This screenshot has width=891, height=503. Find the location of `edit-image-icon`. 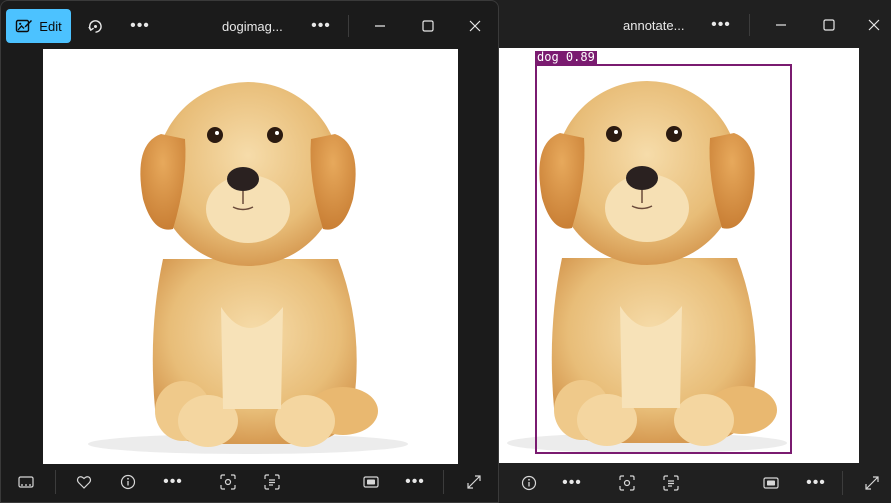

edit-image-icon is located at coordinates (24, 26).